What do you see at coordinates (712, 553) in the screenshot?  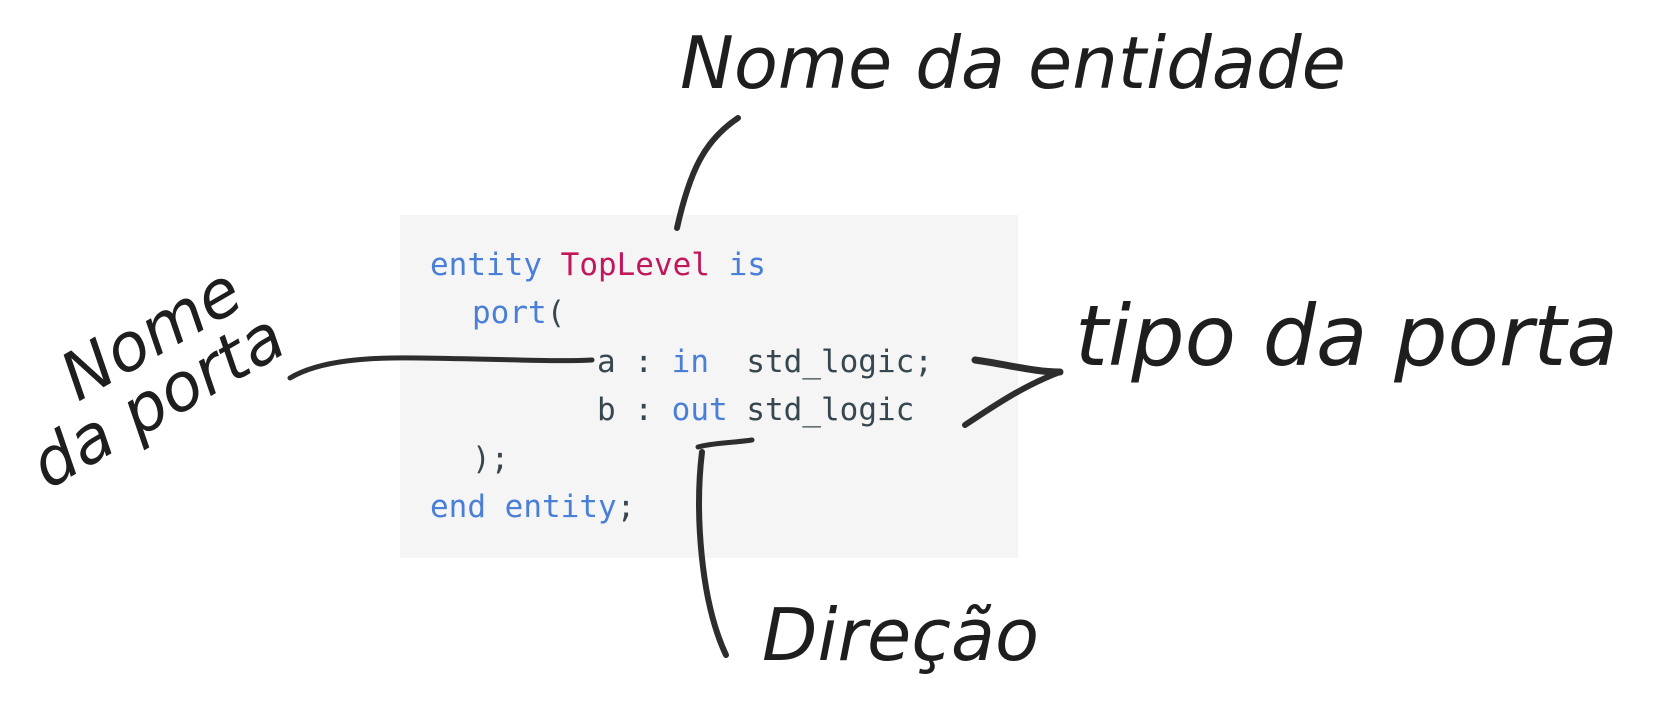 I see `direction-bracket-stem` at bounding box center [712, 553].